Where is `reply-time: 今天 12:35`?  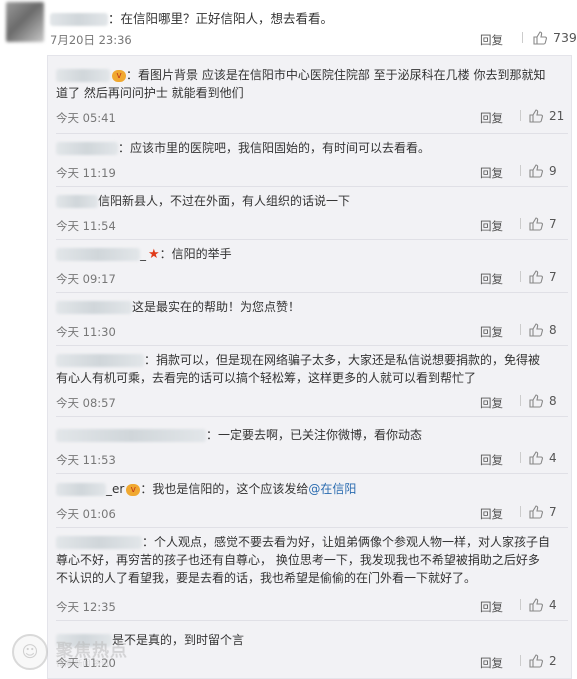
reply-time: 今天 12:35 is located at coordinates (86, 607).